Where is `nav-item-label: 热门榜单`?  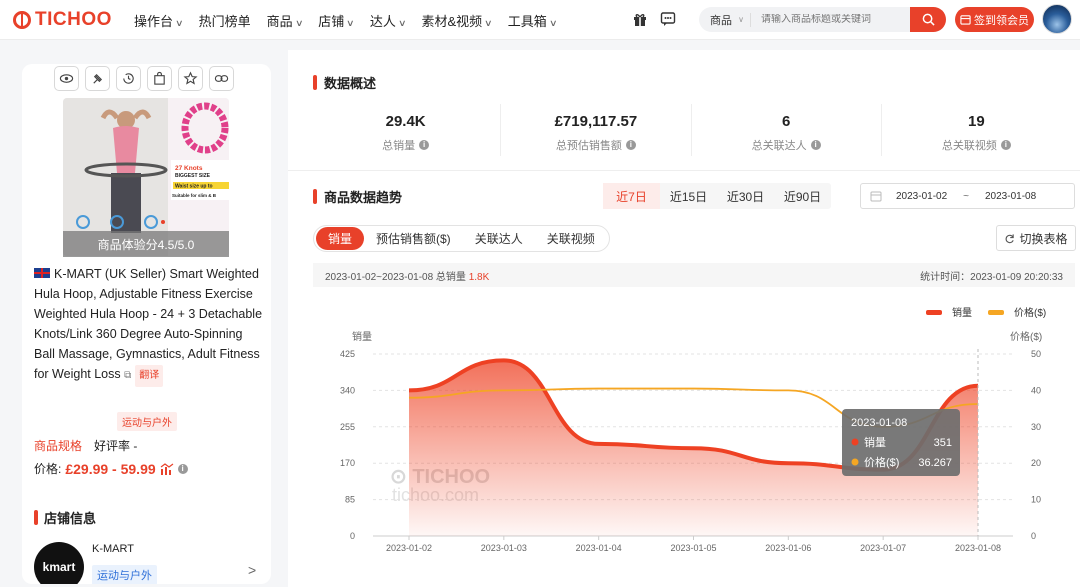 nav-item-label: 热门榜单 is located at coordinates (224, 21).